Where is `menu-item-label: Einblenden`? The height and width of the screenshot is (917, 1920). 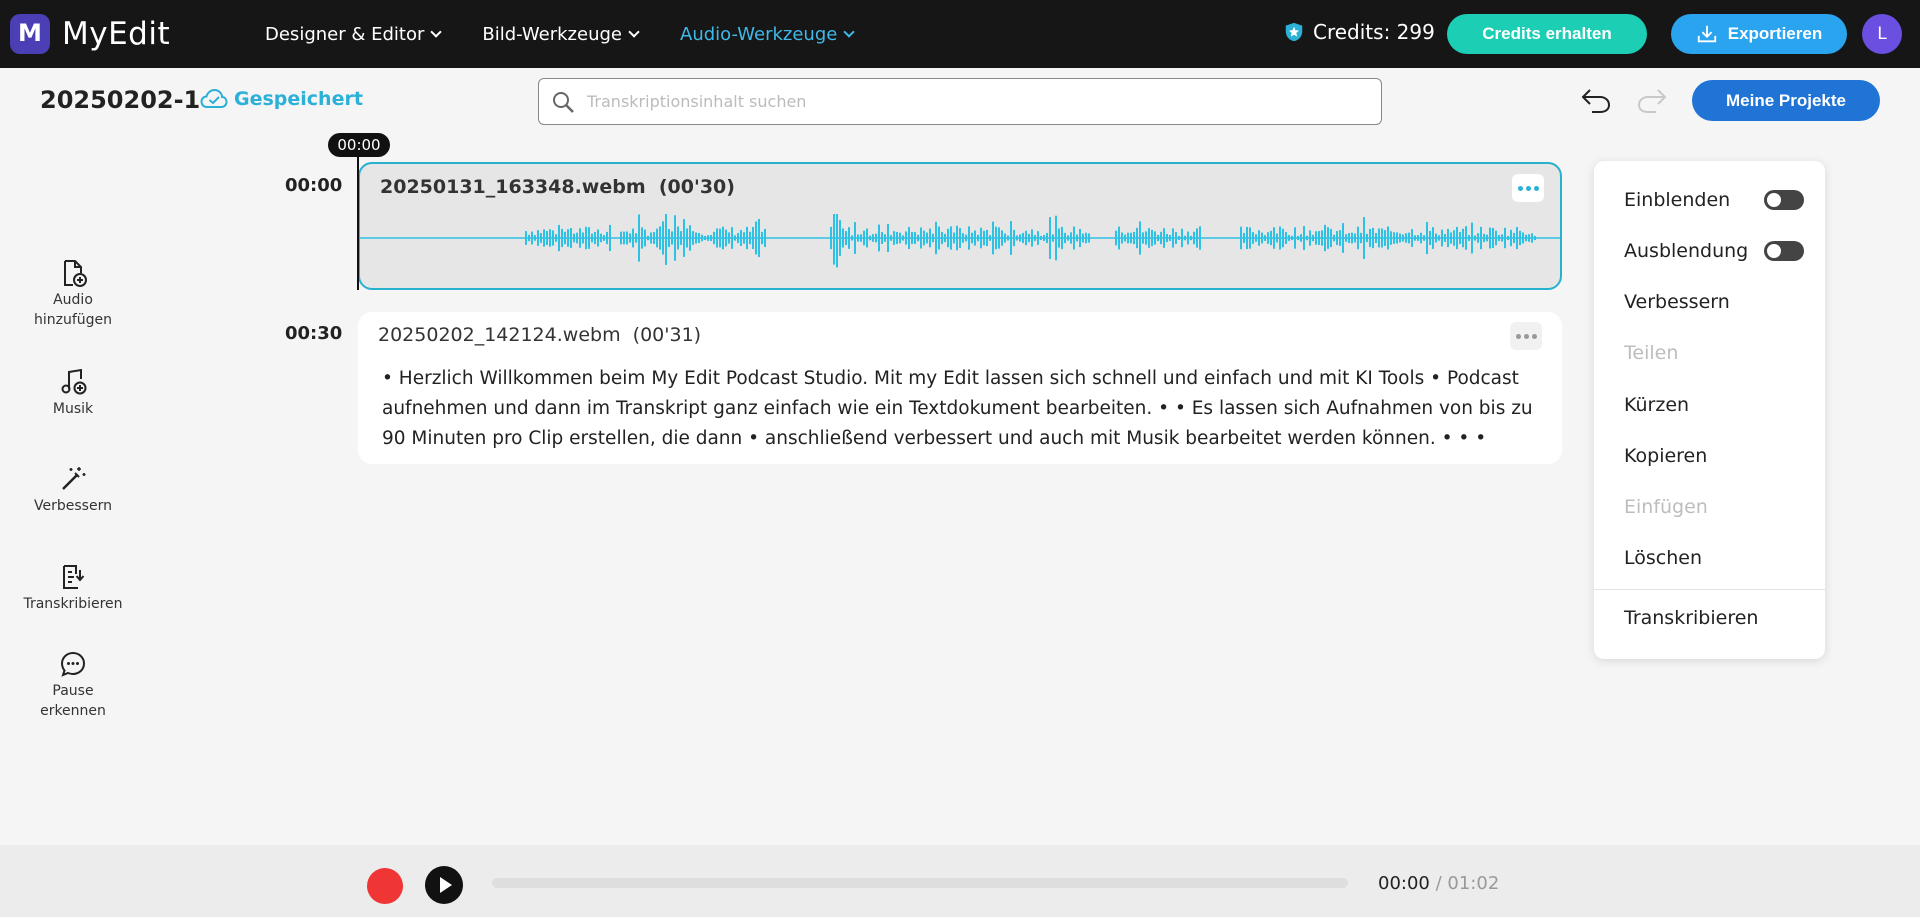 menu-item-label: Einblenden is located at coordinates (1677, 200).